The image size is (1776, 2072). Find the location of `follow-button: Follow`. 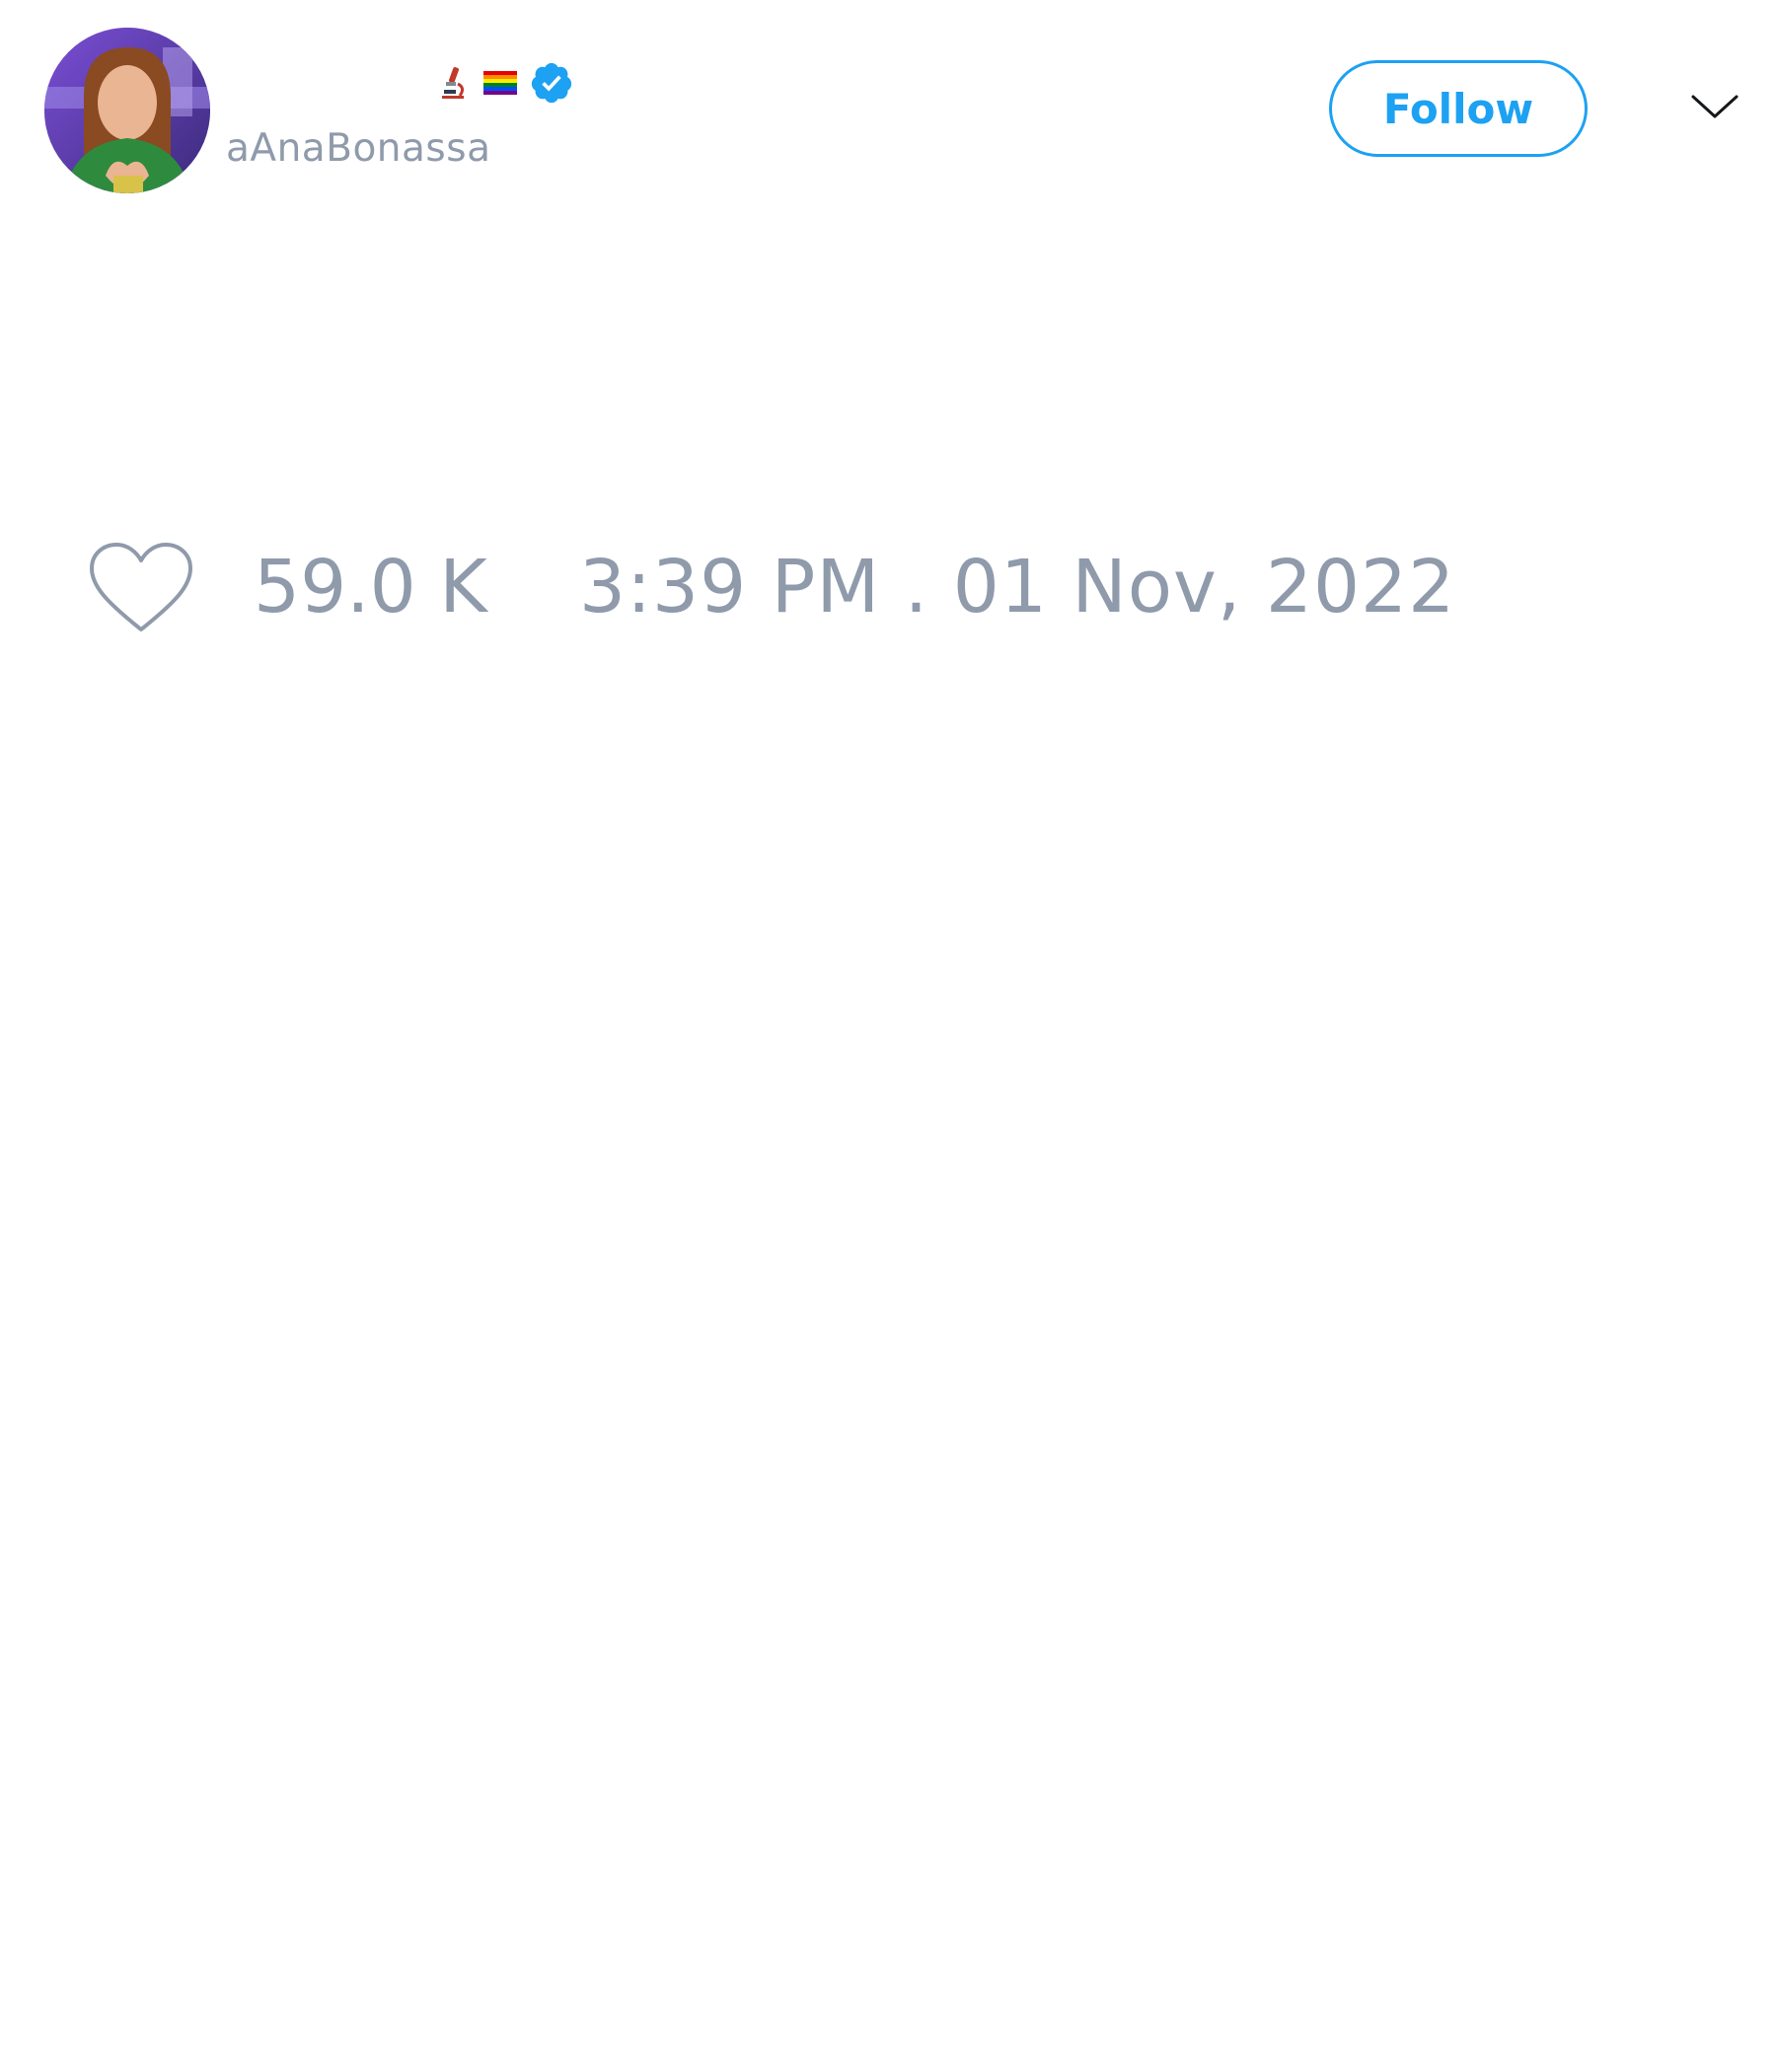

follow-button: Follow is located at coordinates (1459, 109).